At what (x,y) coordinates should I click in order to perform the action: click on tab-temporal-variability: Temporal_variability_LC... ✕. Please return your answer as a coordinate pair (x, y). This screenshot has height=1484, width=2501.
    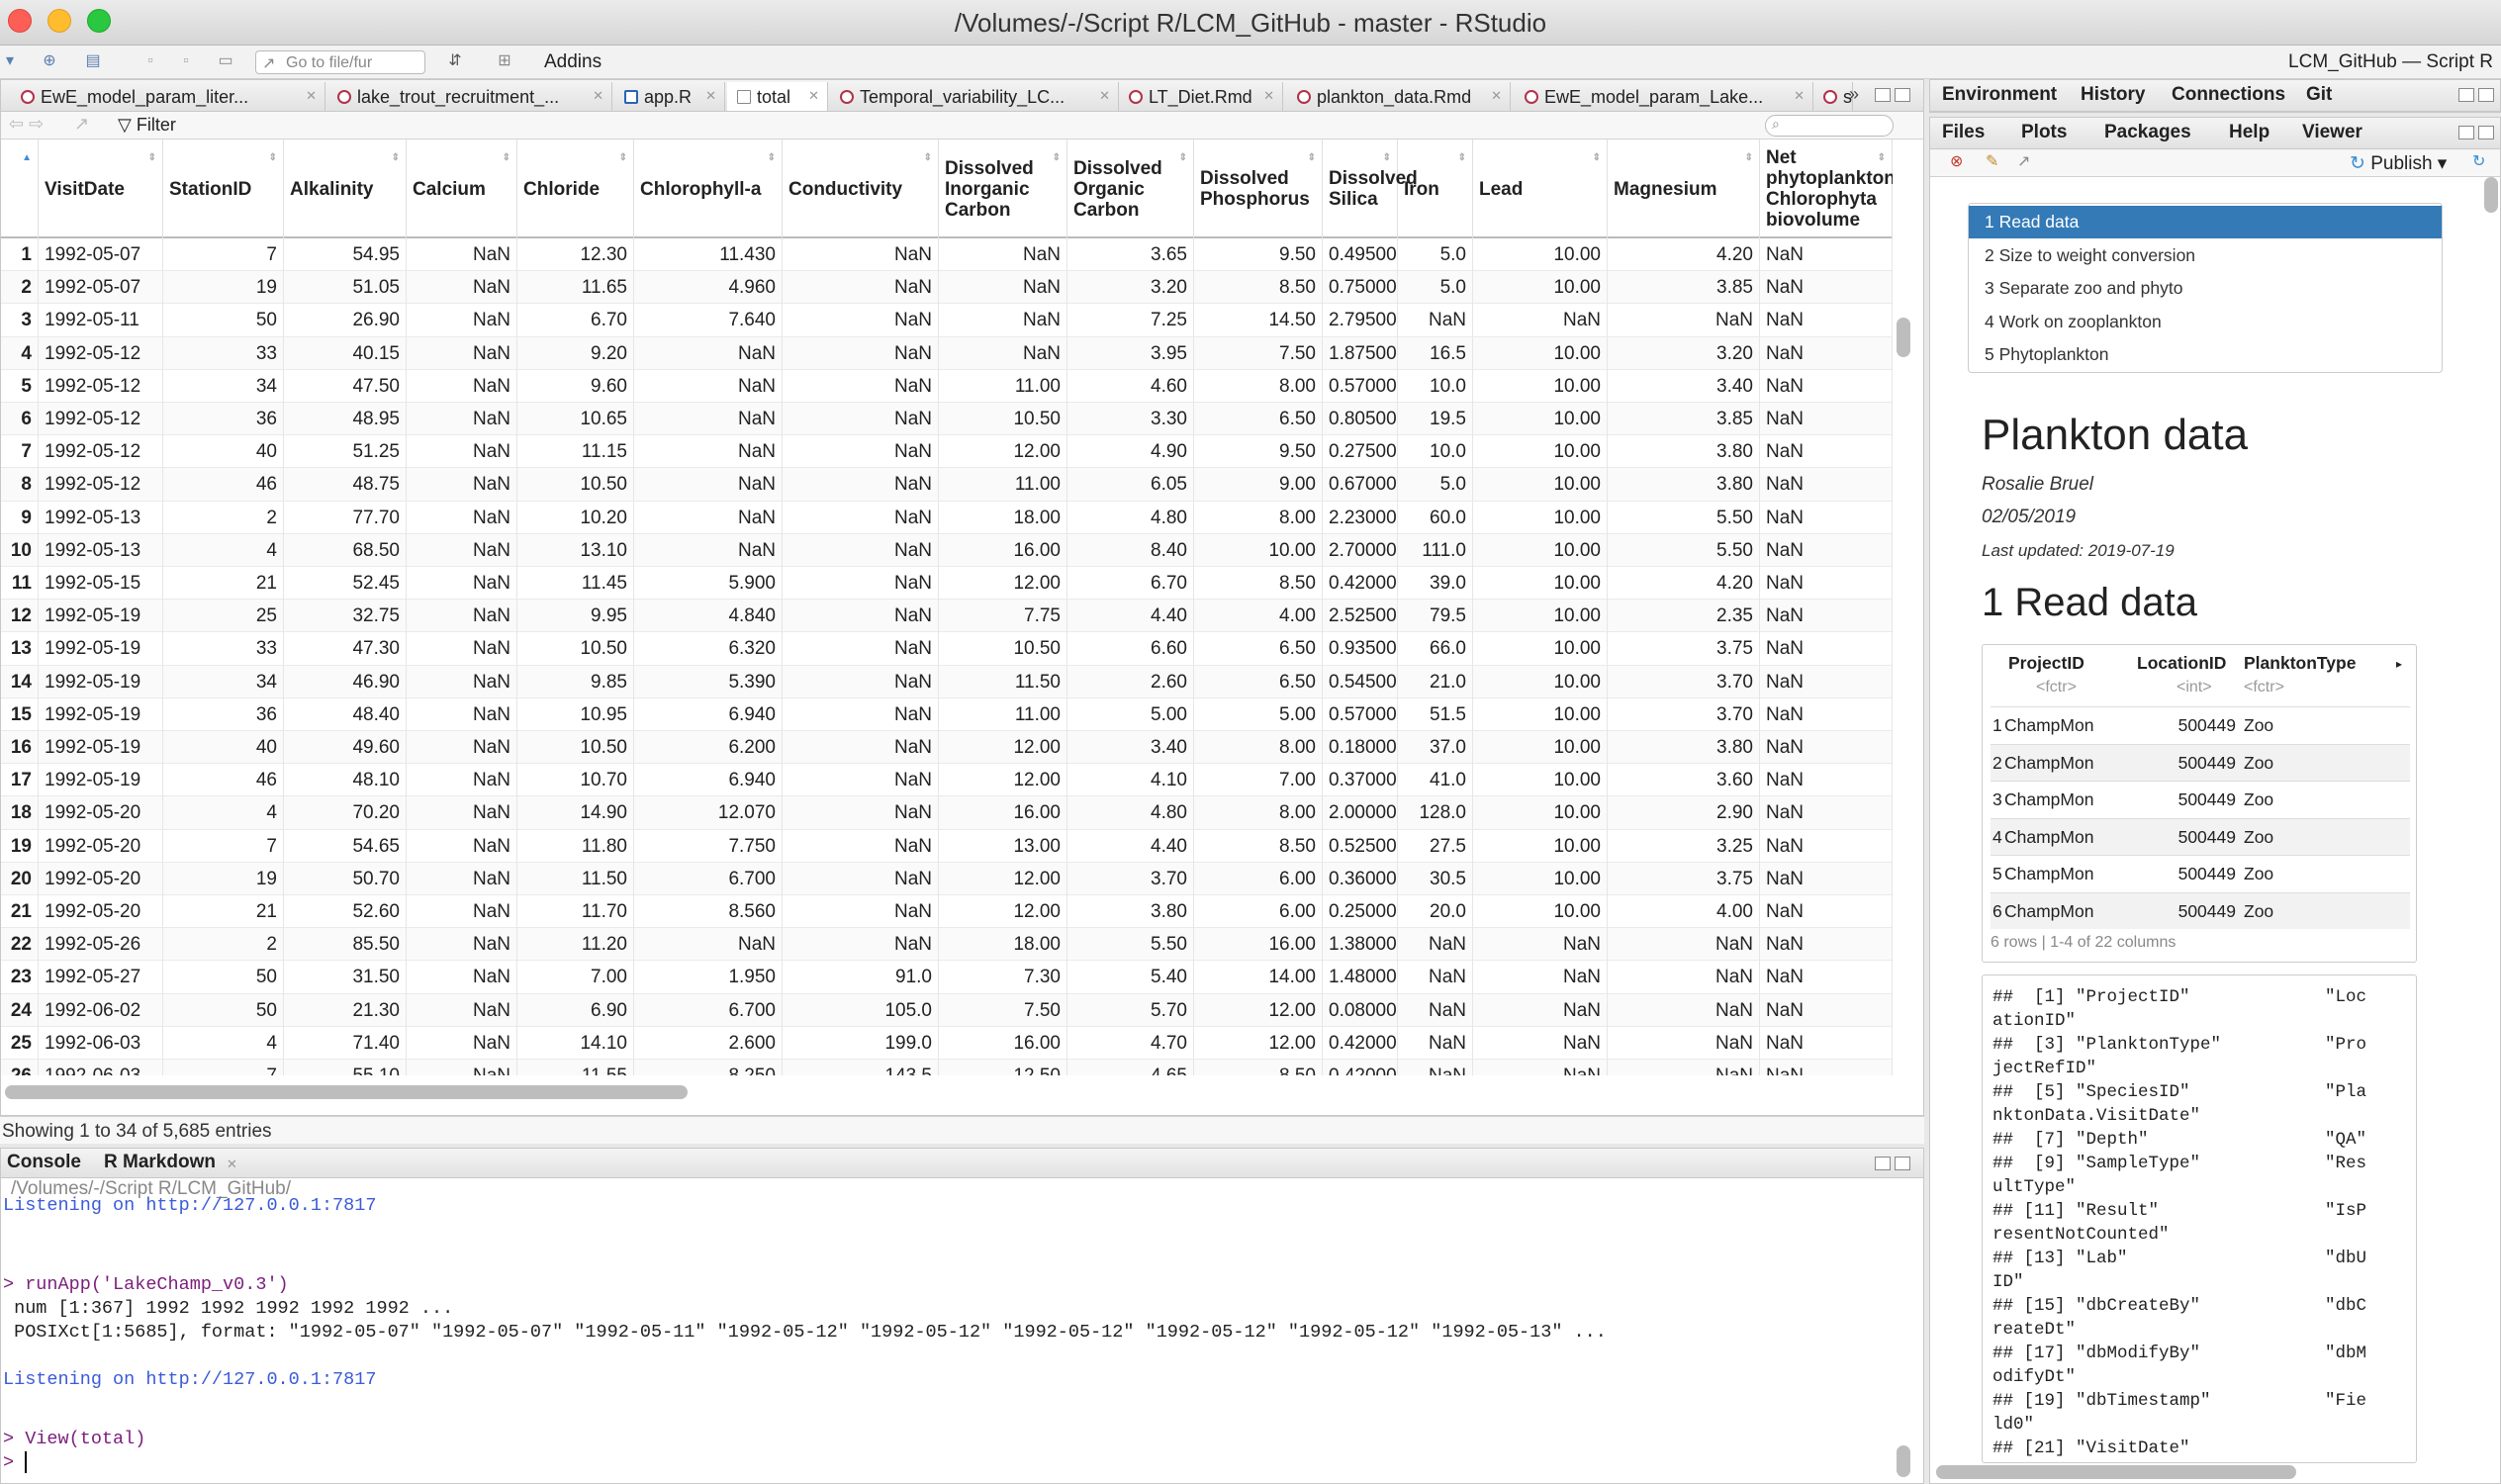
    Looking at the image, I should click on (975, 96).